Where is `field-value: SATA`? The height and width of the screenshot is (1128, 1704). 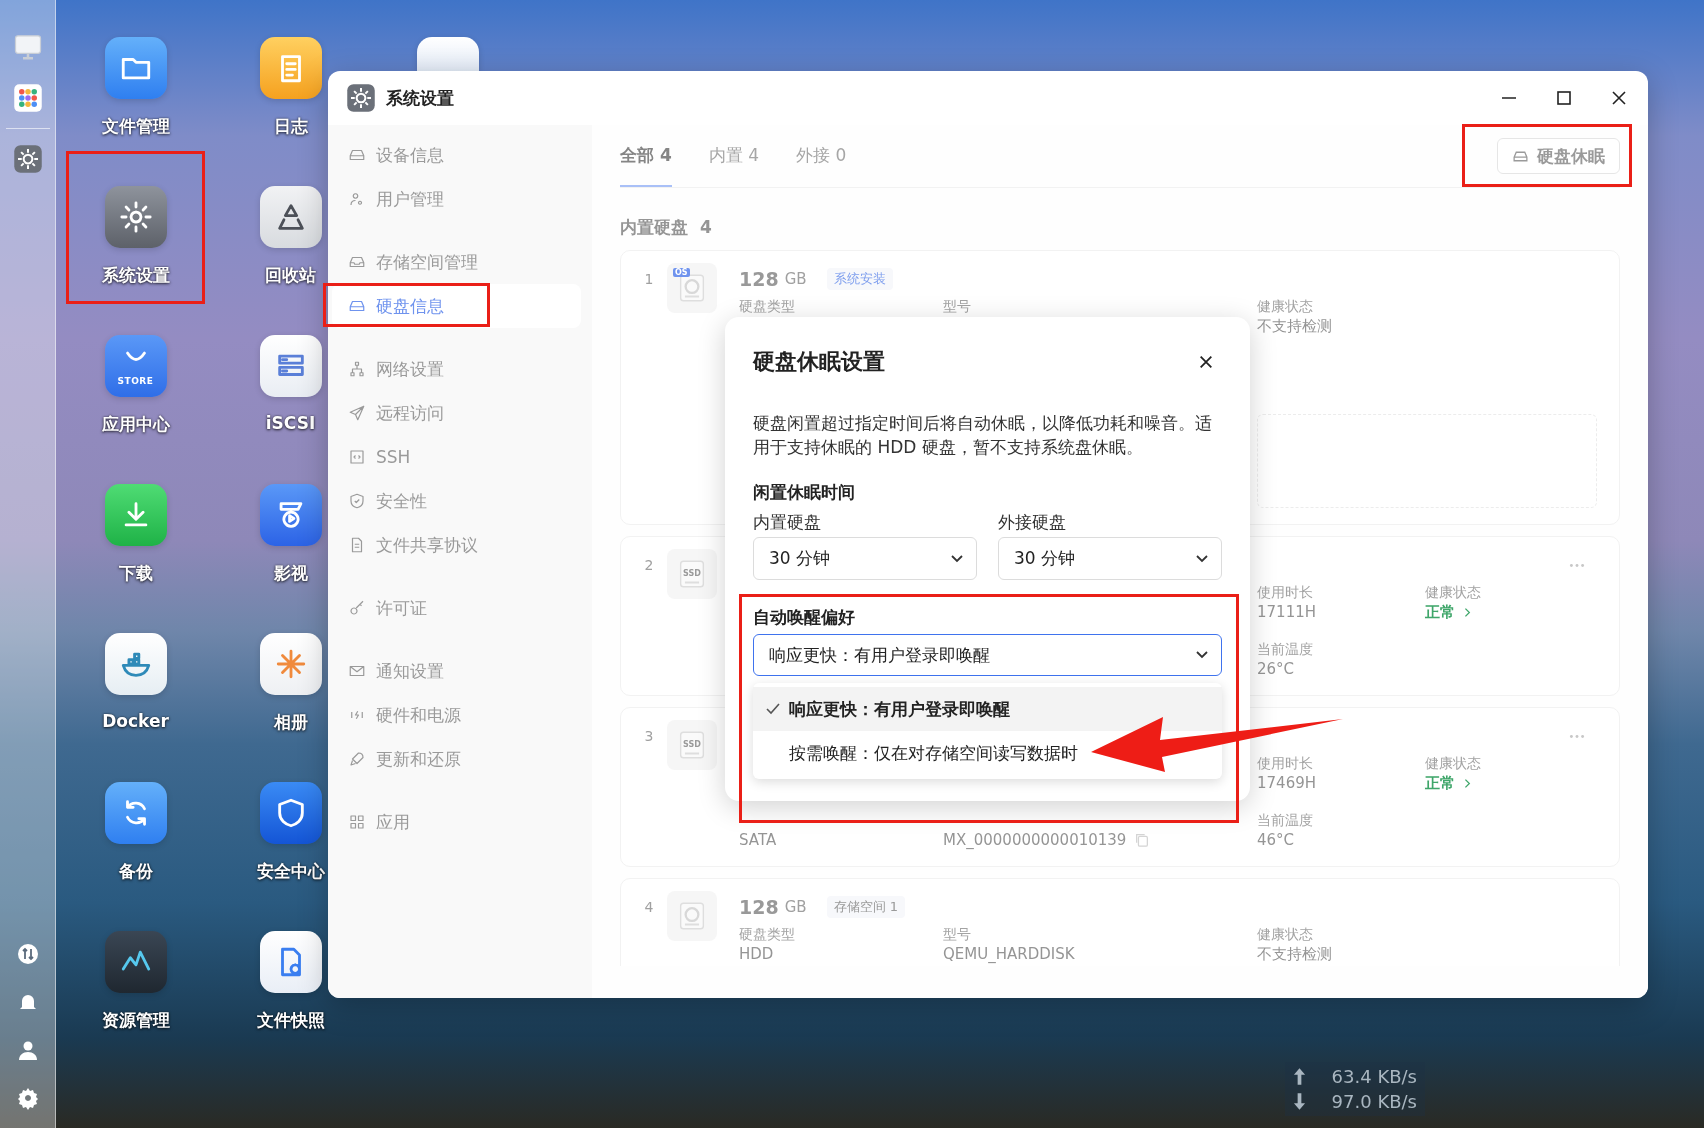 field-value: SATA is located at coordinates (758, 840).